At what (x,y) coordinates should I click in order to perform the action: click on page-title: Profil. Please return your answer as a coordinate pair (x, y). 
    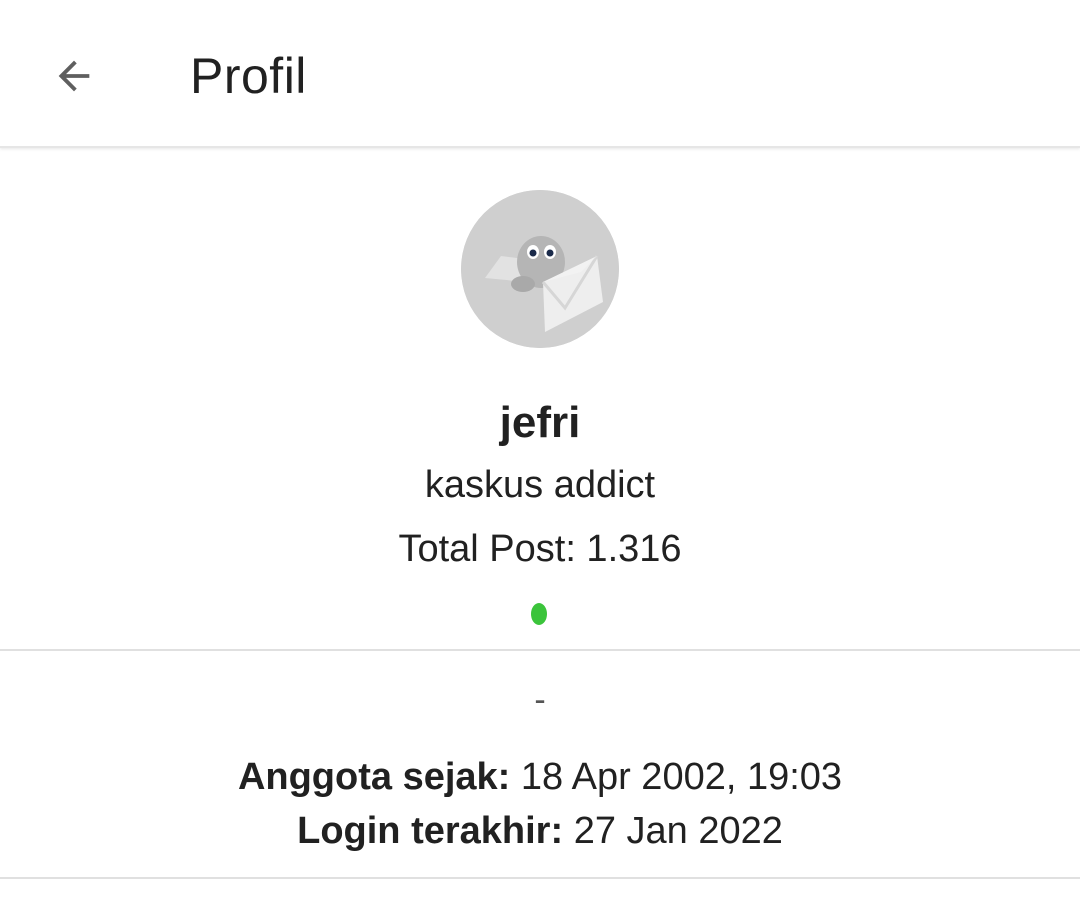
    Looking at the image, I should click on (248, 76).